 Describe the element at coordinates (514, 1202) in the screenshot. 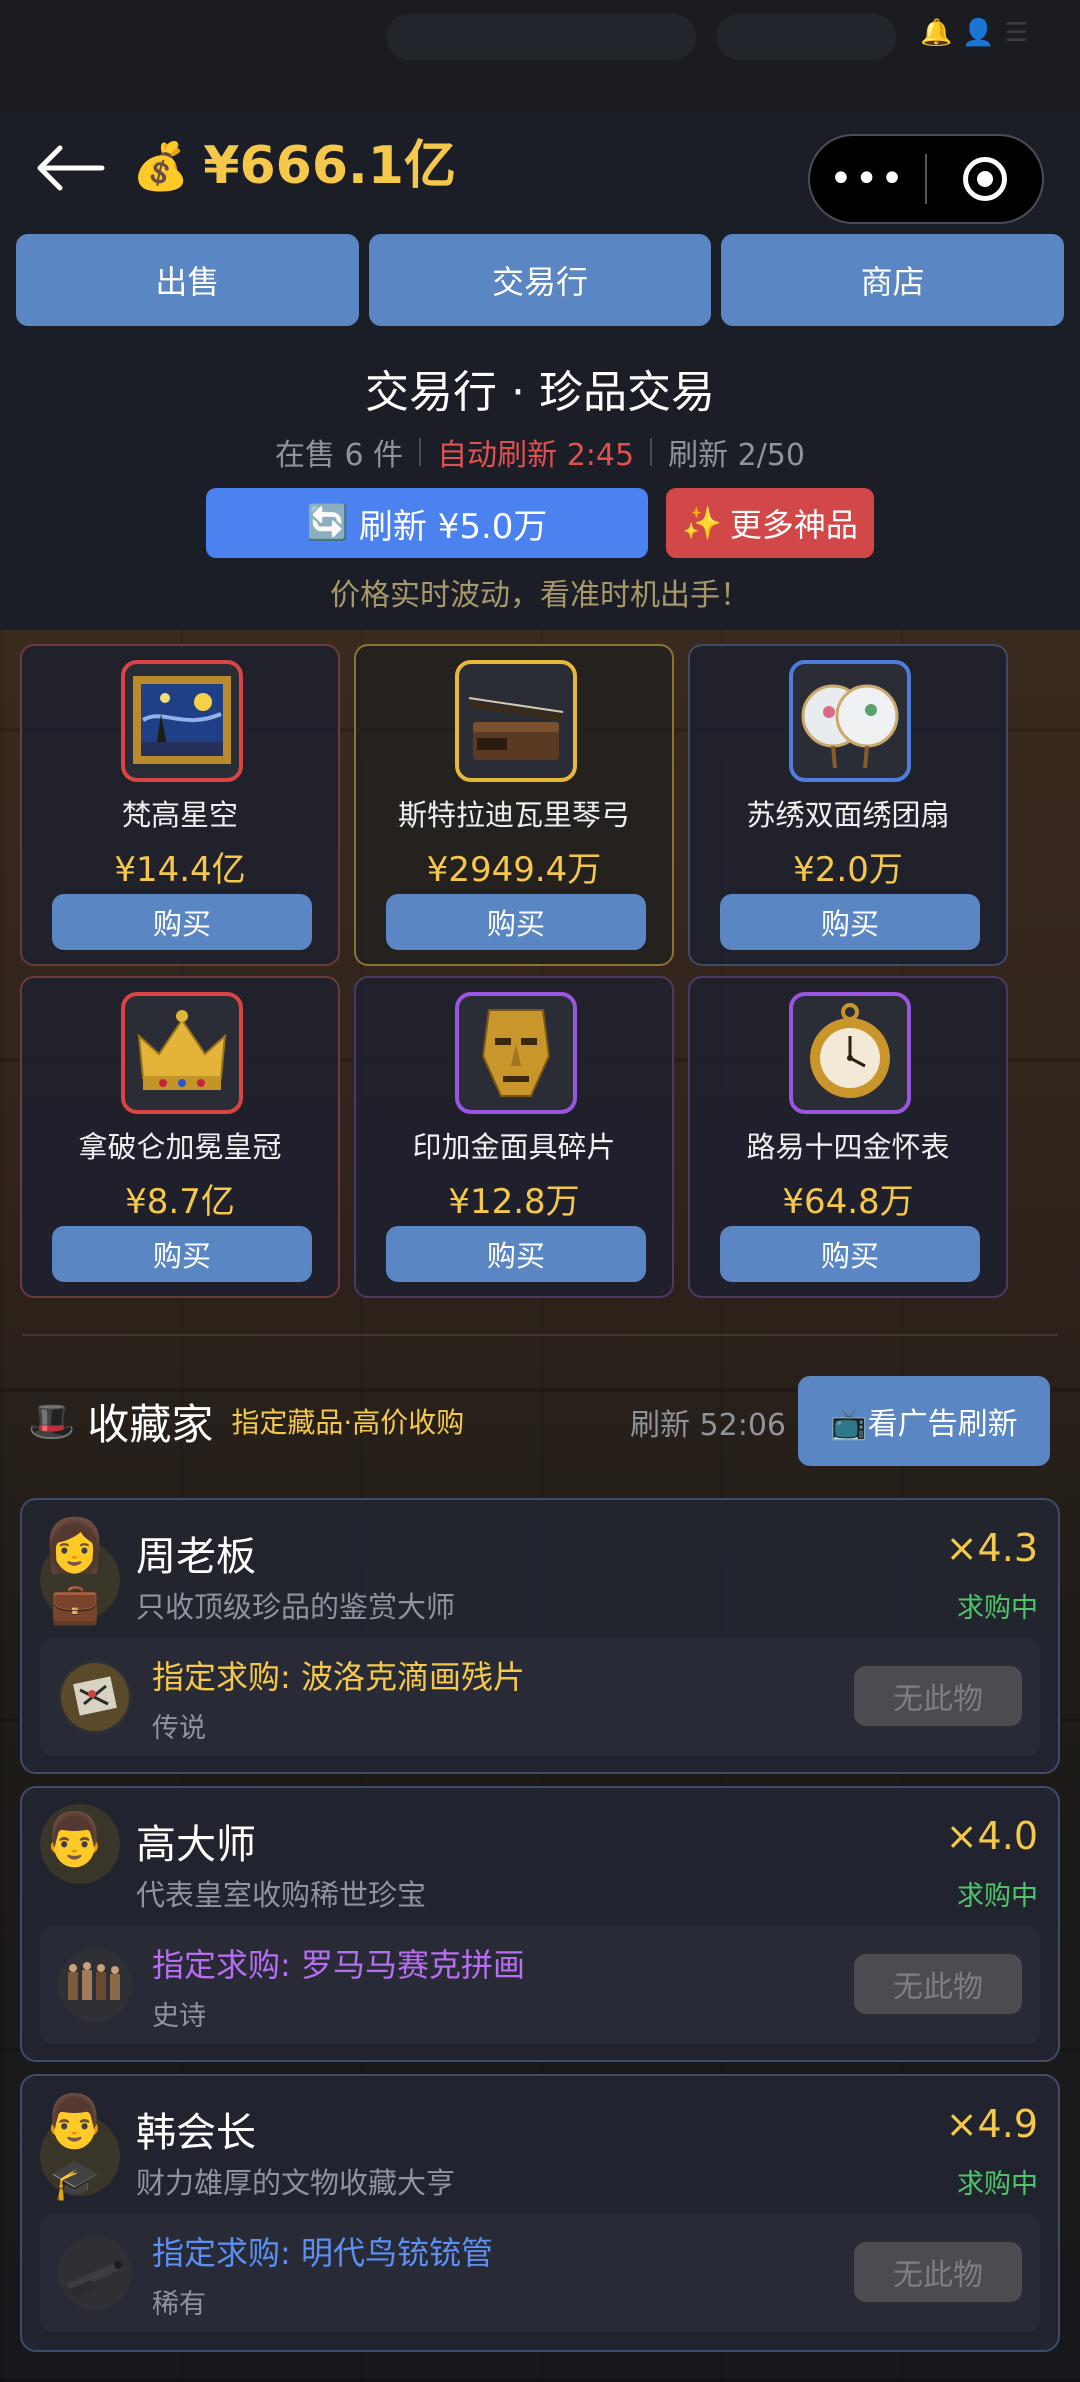

I see `item-price: ¥12.8万` at that location.